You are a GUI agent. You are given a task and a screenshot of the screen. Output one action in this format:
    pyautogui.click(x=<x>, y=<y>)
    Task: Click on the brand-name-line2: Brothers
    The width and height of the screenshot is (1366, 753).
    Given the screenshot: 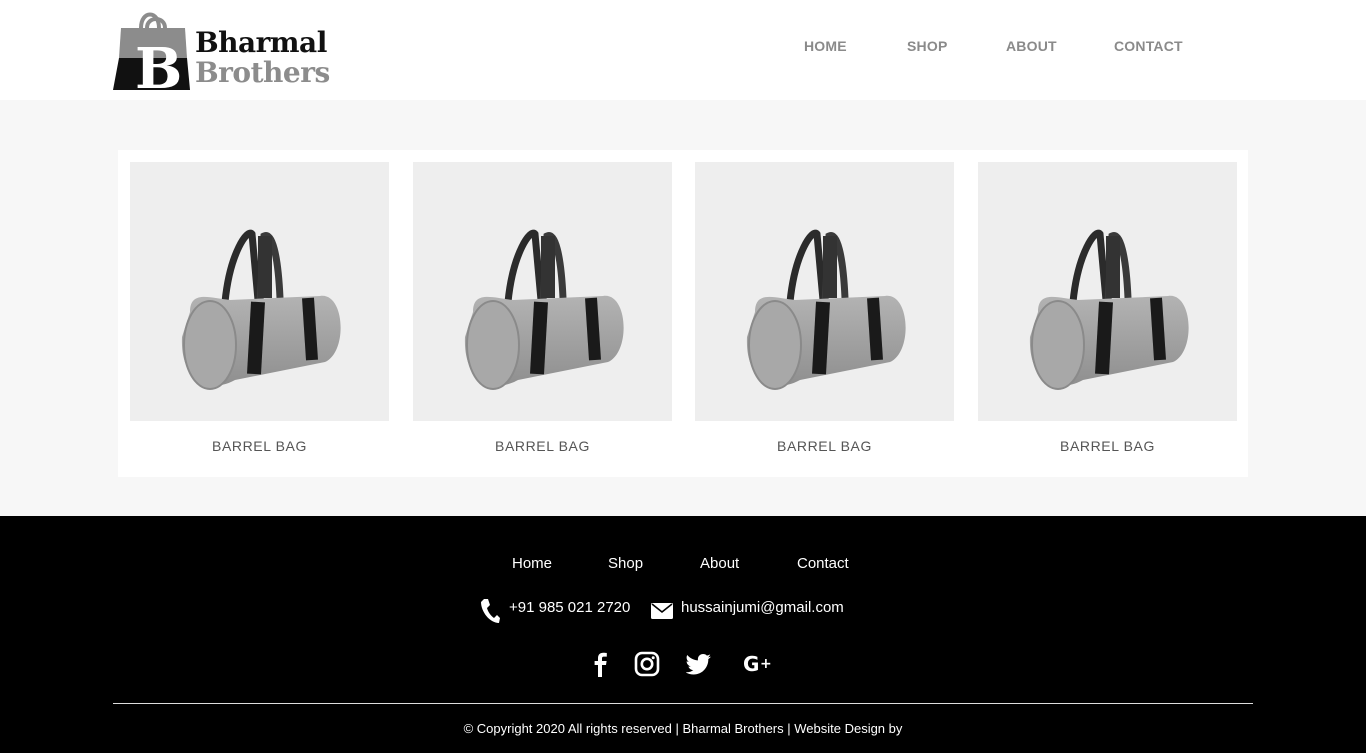 What is the action you would take?
    pyautogui.click(x=262, y=72)
    